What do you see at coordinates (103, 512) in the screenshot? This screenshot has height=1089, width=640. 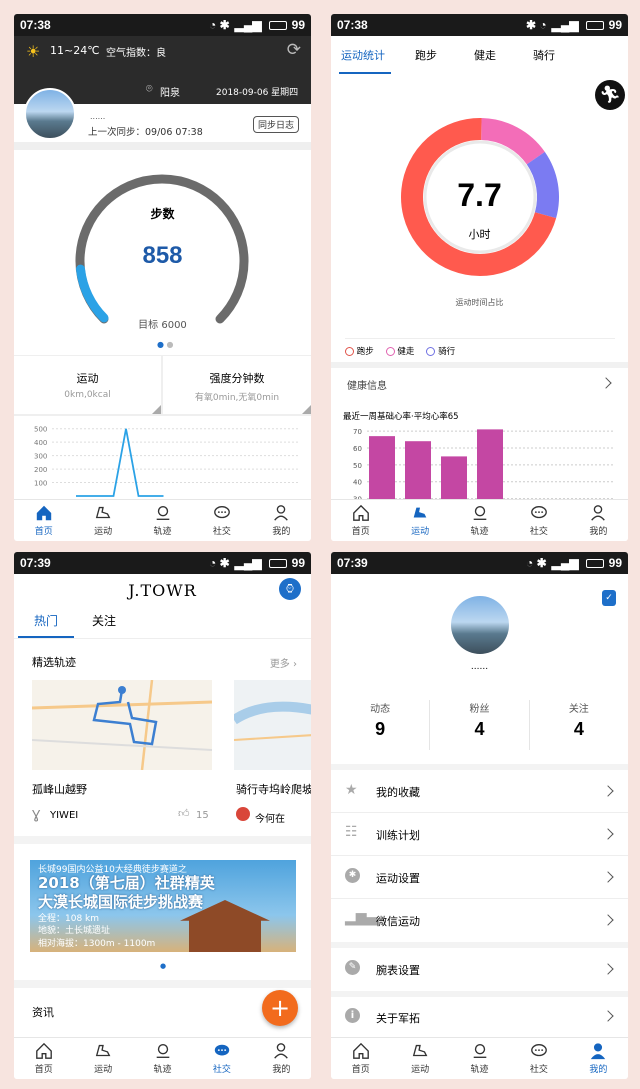 I see `shoe-icon` at bounding box center [103, 512].